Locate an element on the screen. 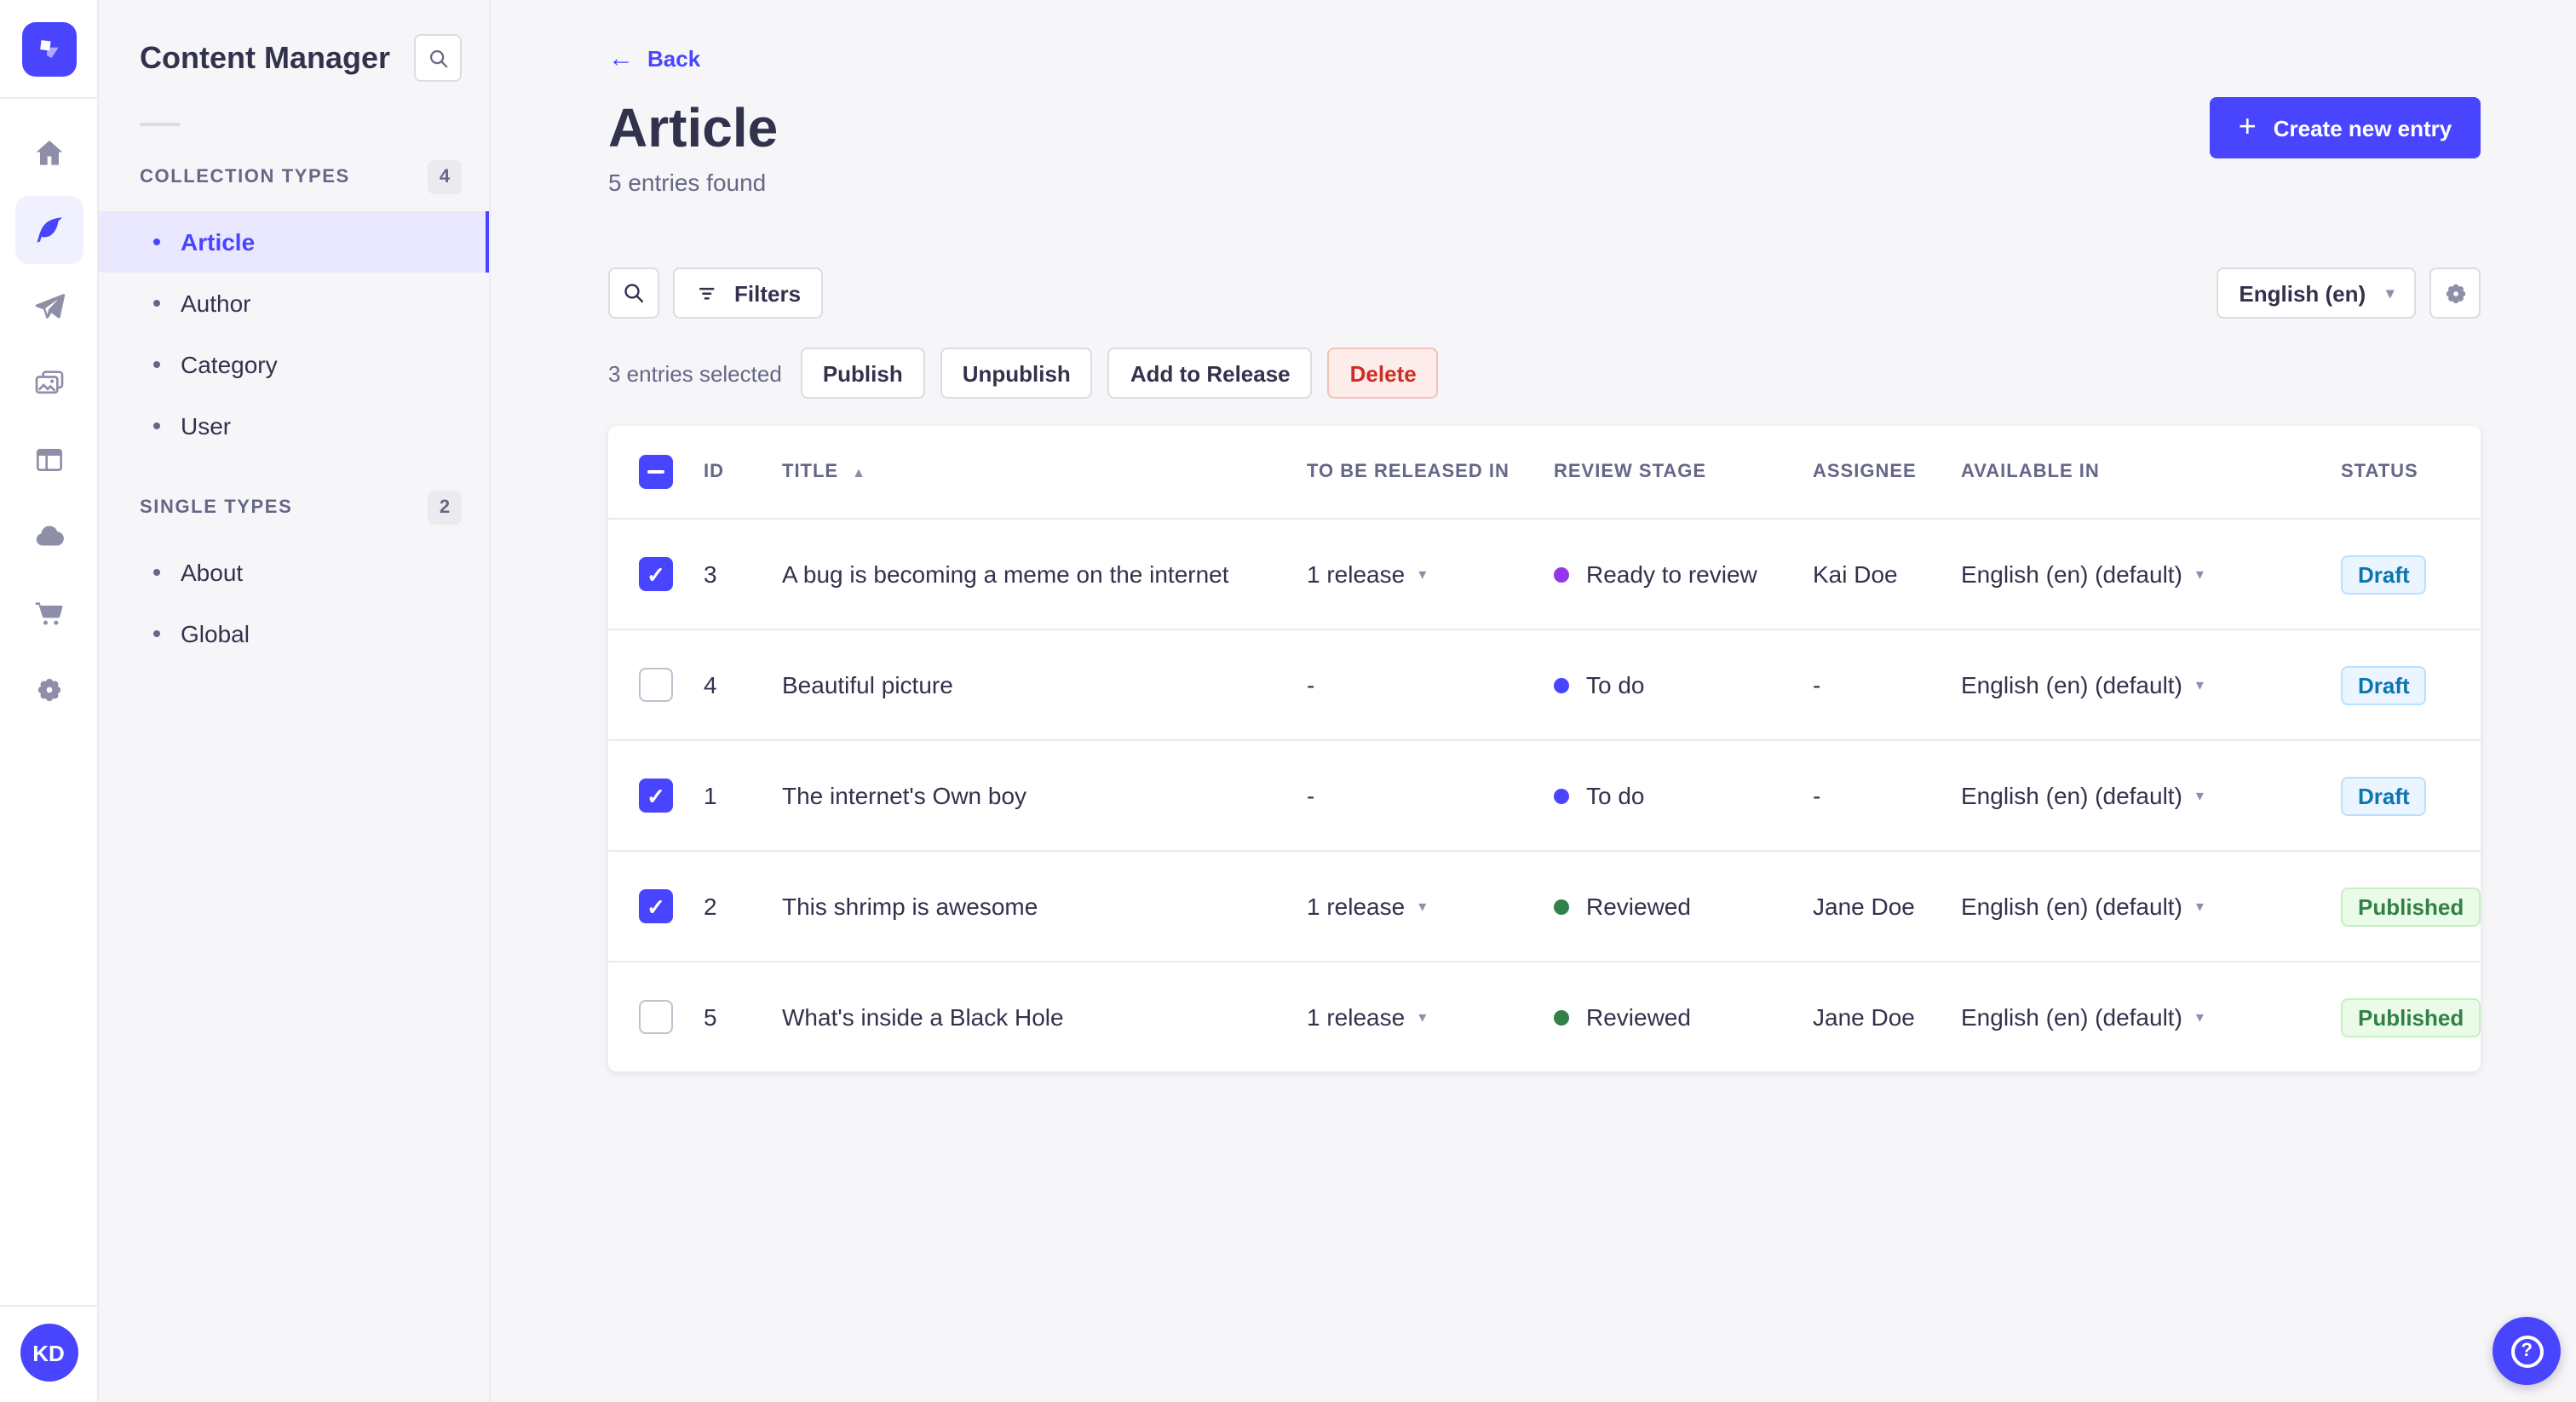 The image size is (2576, 1402). sidebar-item-settings is located at coordinates (49, 690).